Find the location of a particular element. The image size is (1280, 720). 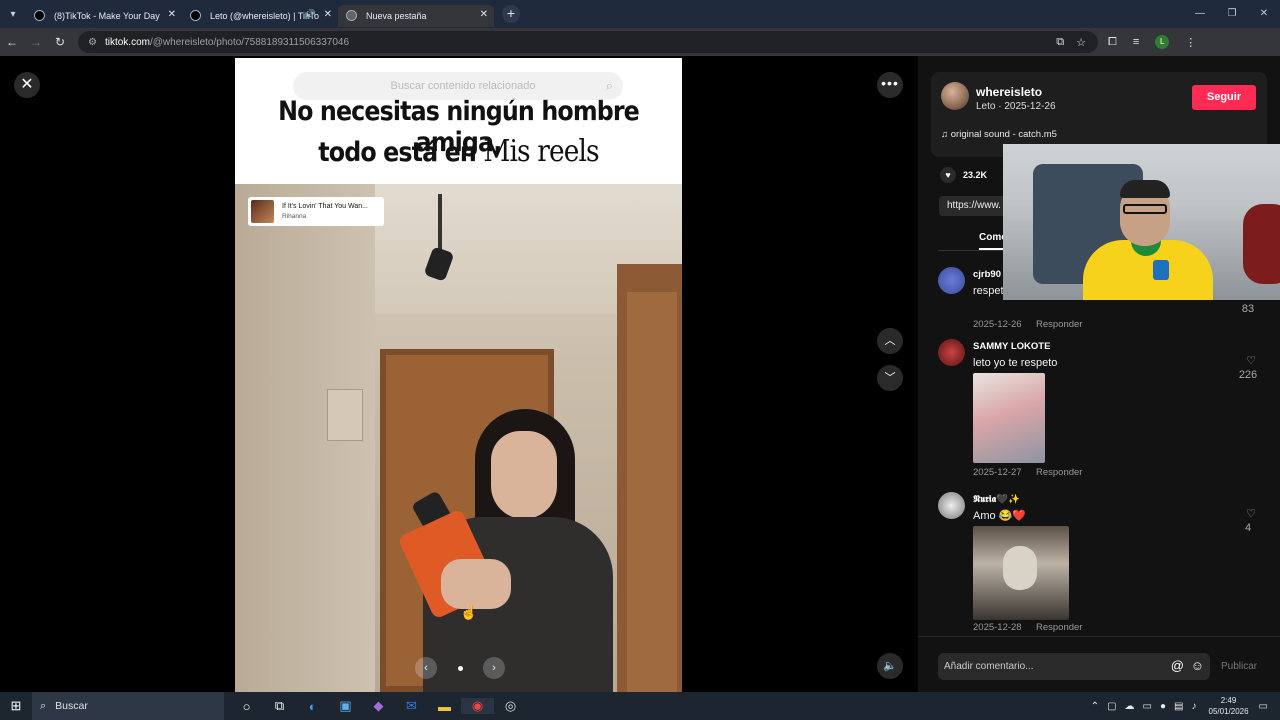

comment-username: cjrb90 is located at coordinates (987, 274).